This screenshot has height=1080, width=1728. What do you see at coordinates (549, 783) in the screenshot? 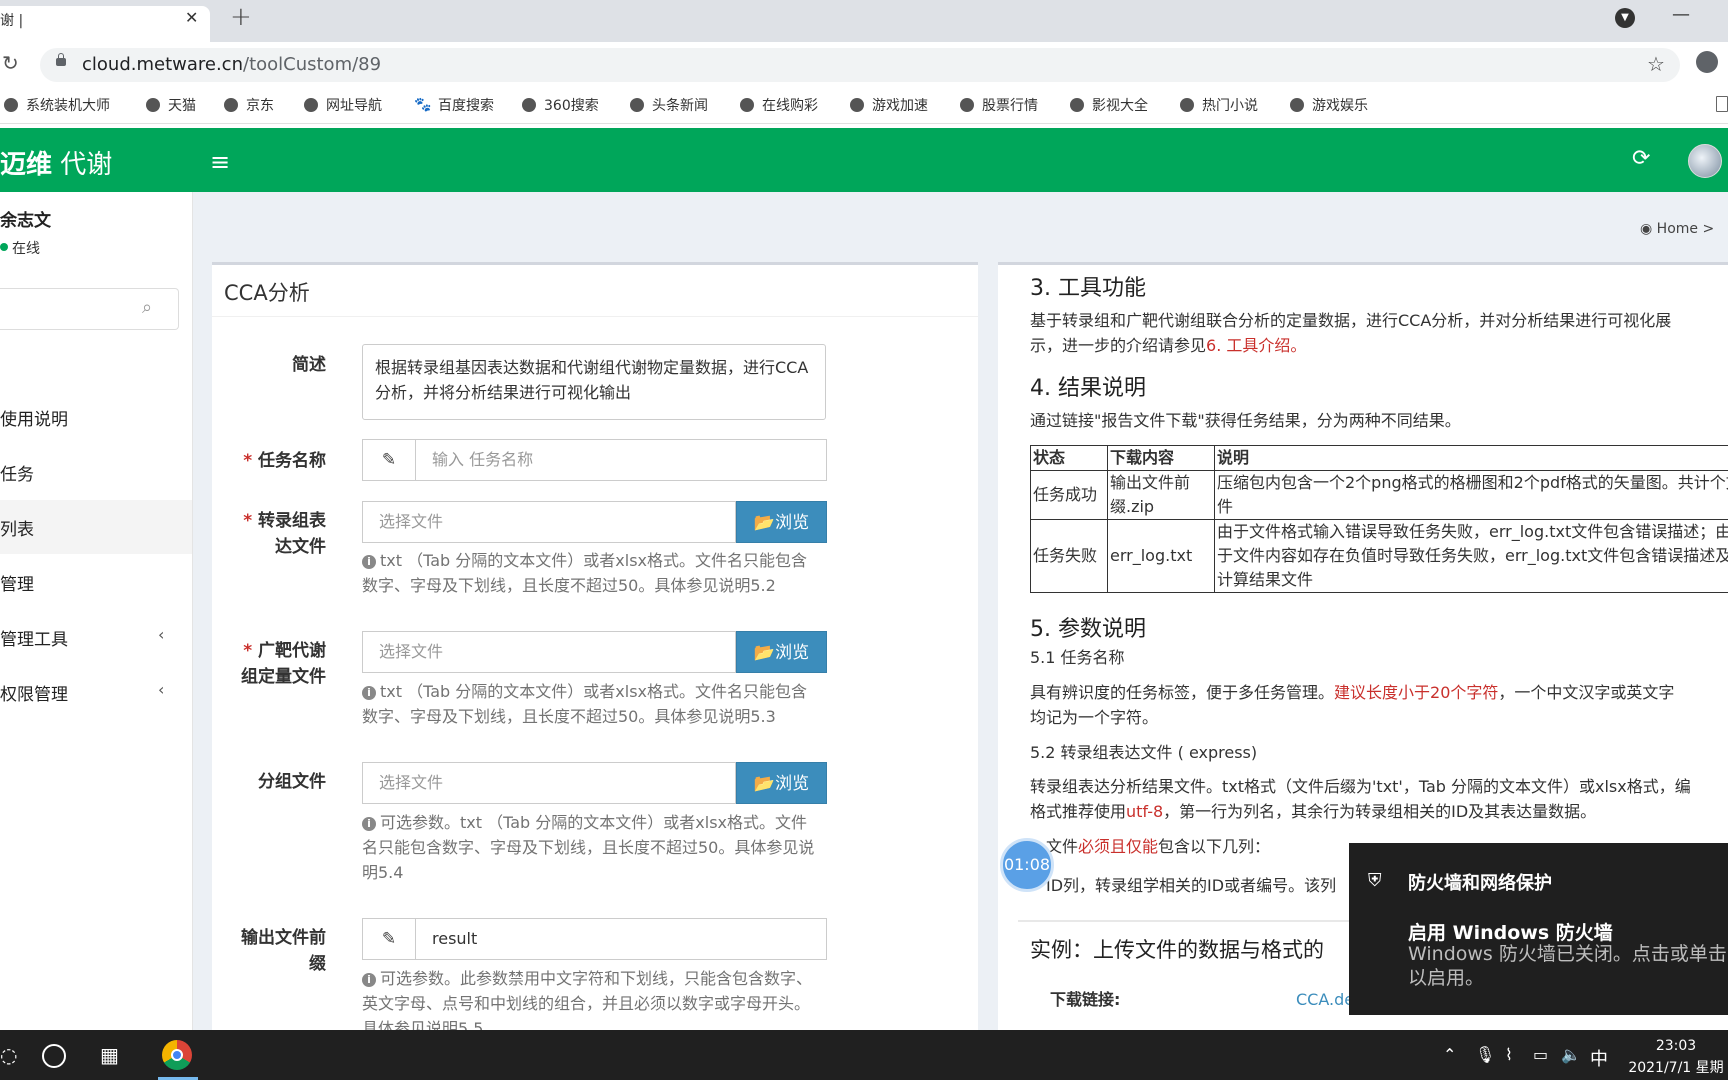
I see `group-file-input: 选择文件` at bounding box center [549, 783].